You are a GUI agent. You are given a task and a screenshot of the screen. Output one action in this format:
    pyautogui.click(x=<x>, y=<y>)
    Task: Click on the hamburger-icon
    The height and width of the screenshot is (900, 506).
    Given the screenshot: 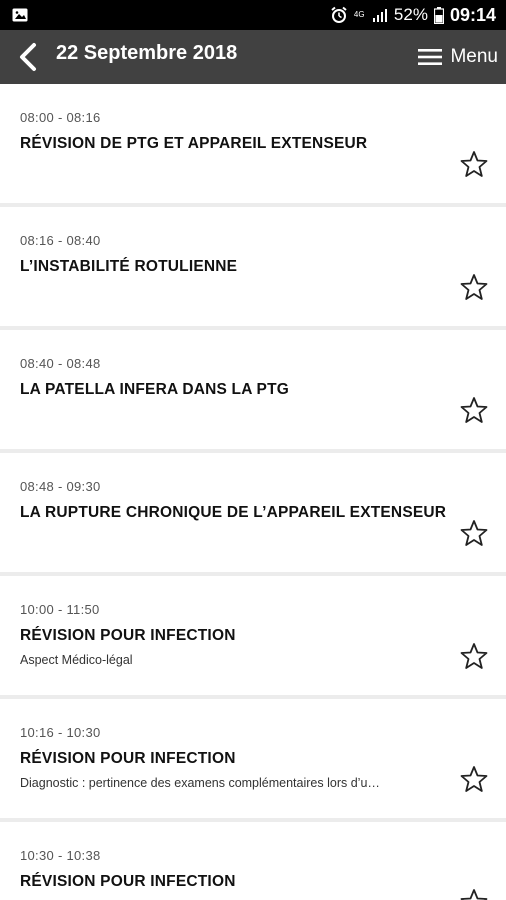 What is the action you would take?
    pyautogui.click(x=430, y=57)
    